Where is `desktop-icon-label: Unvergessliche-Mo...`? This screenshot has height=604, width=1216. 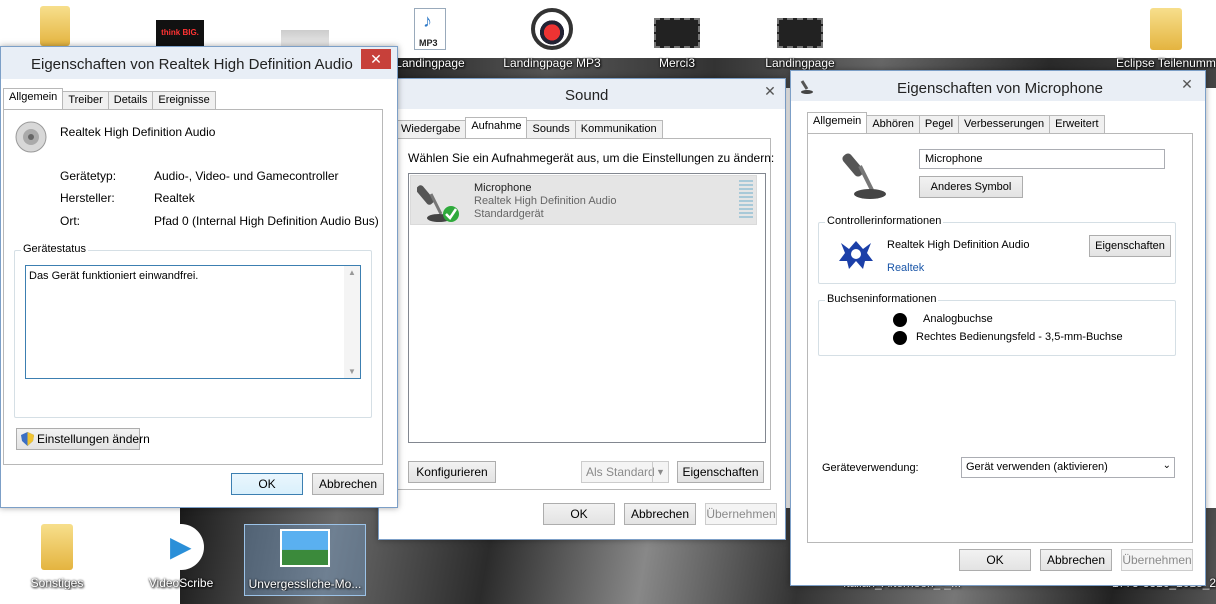
desktop-icon-label: Unvergessliche-Mo... is located at coordinates (305, 584).